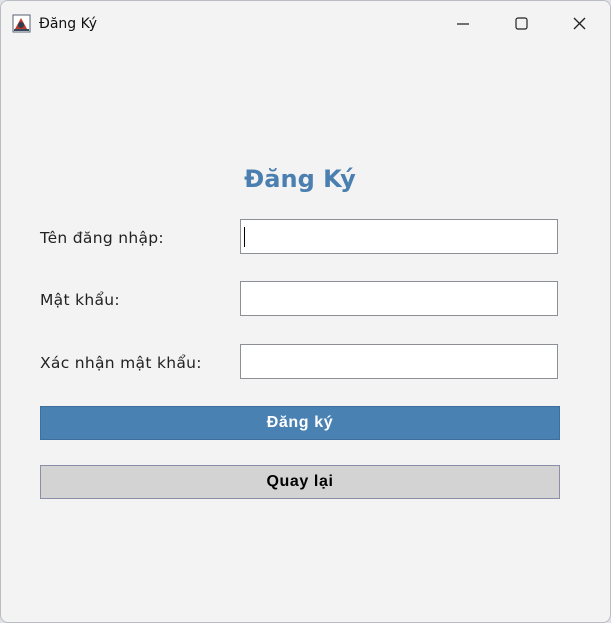 The width and height of the screenshot is (611, 623). What do you see at coordinates (305, 24) in the screenshot?
I see `title-bar: Đăng Ký` at bounding box center [305, 24].